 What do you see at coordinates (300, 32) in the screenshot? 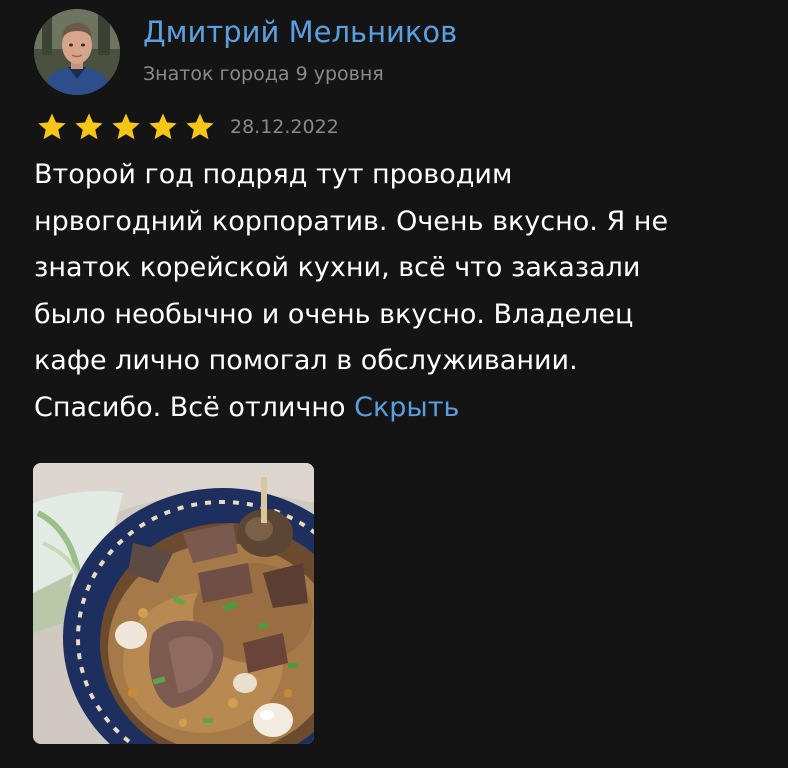
I see `author-name: Дмитрий Мельников` at bounding box center [300, 32].